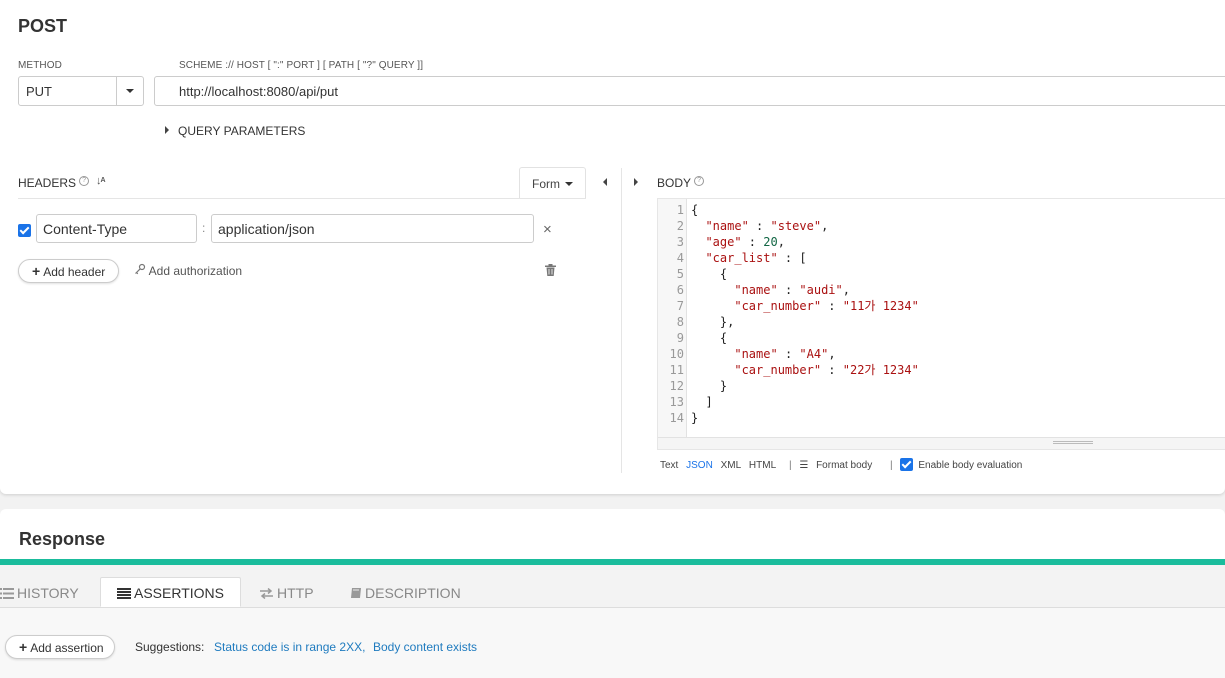 This screenshot has width=1225, height=678. Describe the element at coordinates (907, 464) in the screenshot. I see `enable-evaluation-checkbox` at that location.